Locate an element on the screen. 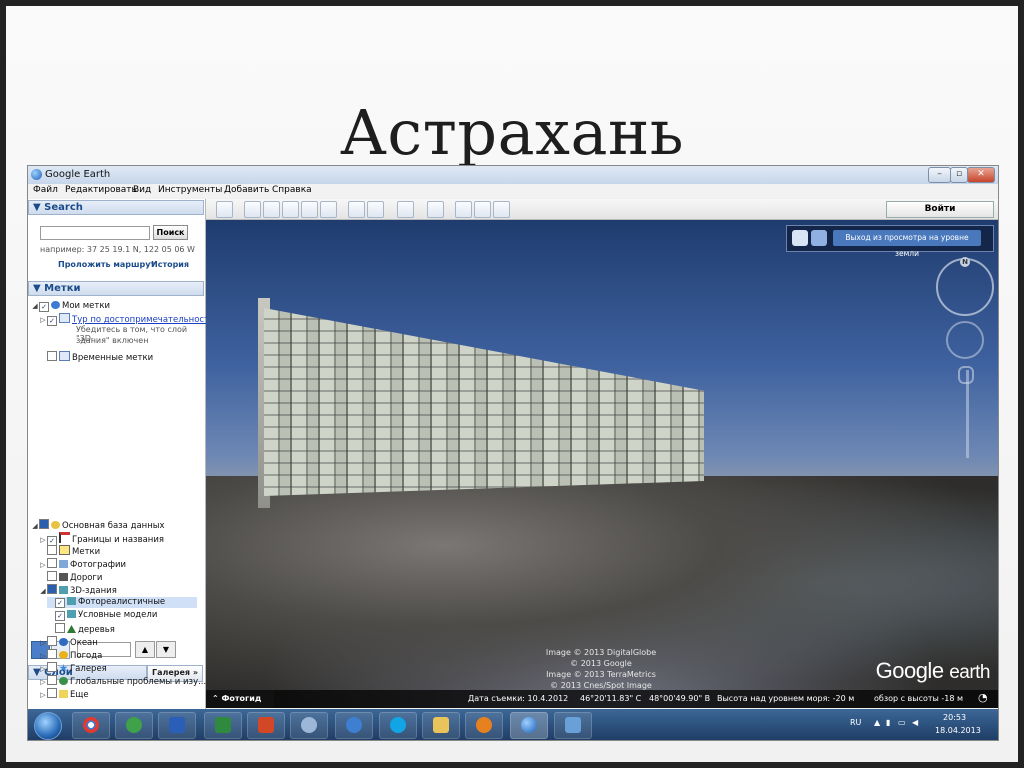 This screenshot has width=1024, height=768. search-app-icon is located at coordinates (354, 725).